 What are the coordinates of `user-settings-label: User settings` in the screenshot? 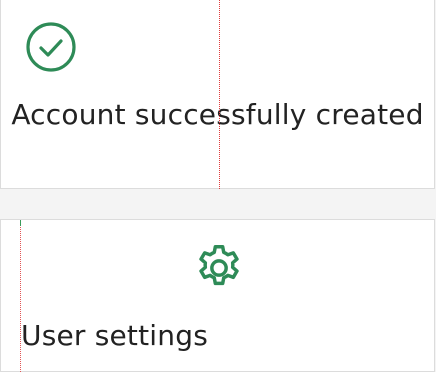 It's located at (114, 335).